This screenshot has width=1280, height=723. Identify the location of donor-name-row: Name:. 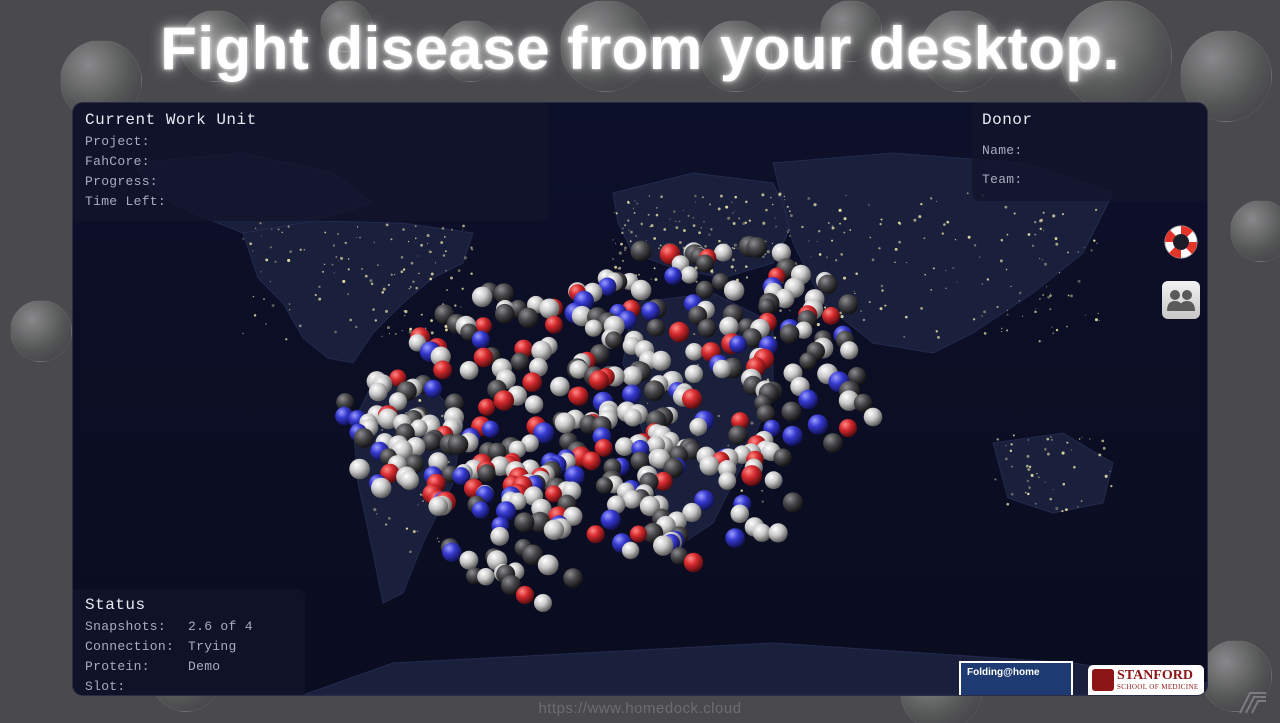
(1089, 150).